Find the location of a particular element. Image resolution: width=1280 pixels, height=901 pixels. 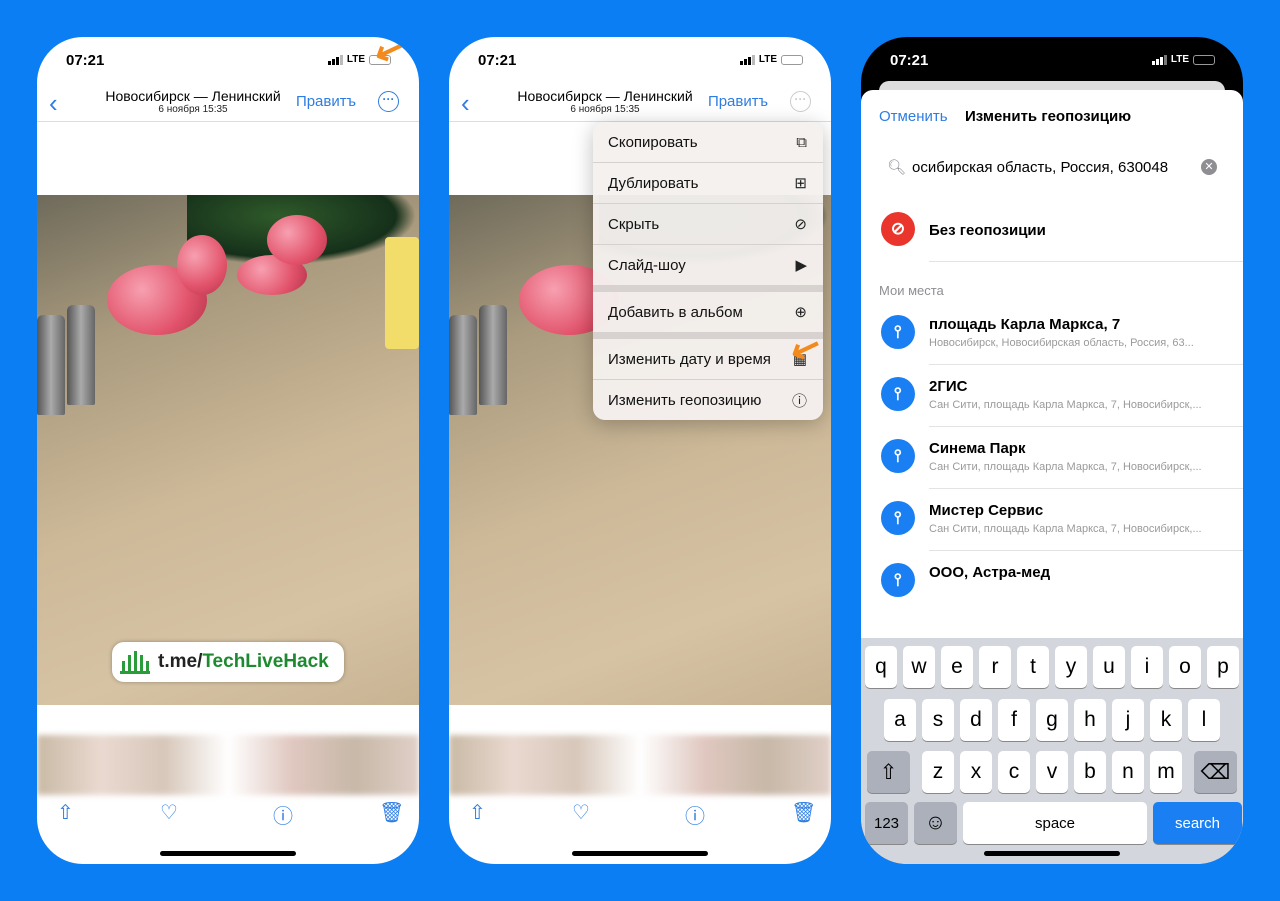

emoji-key: ☺ is located at coordinates (935, 823).